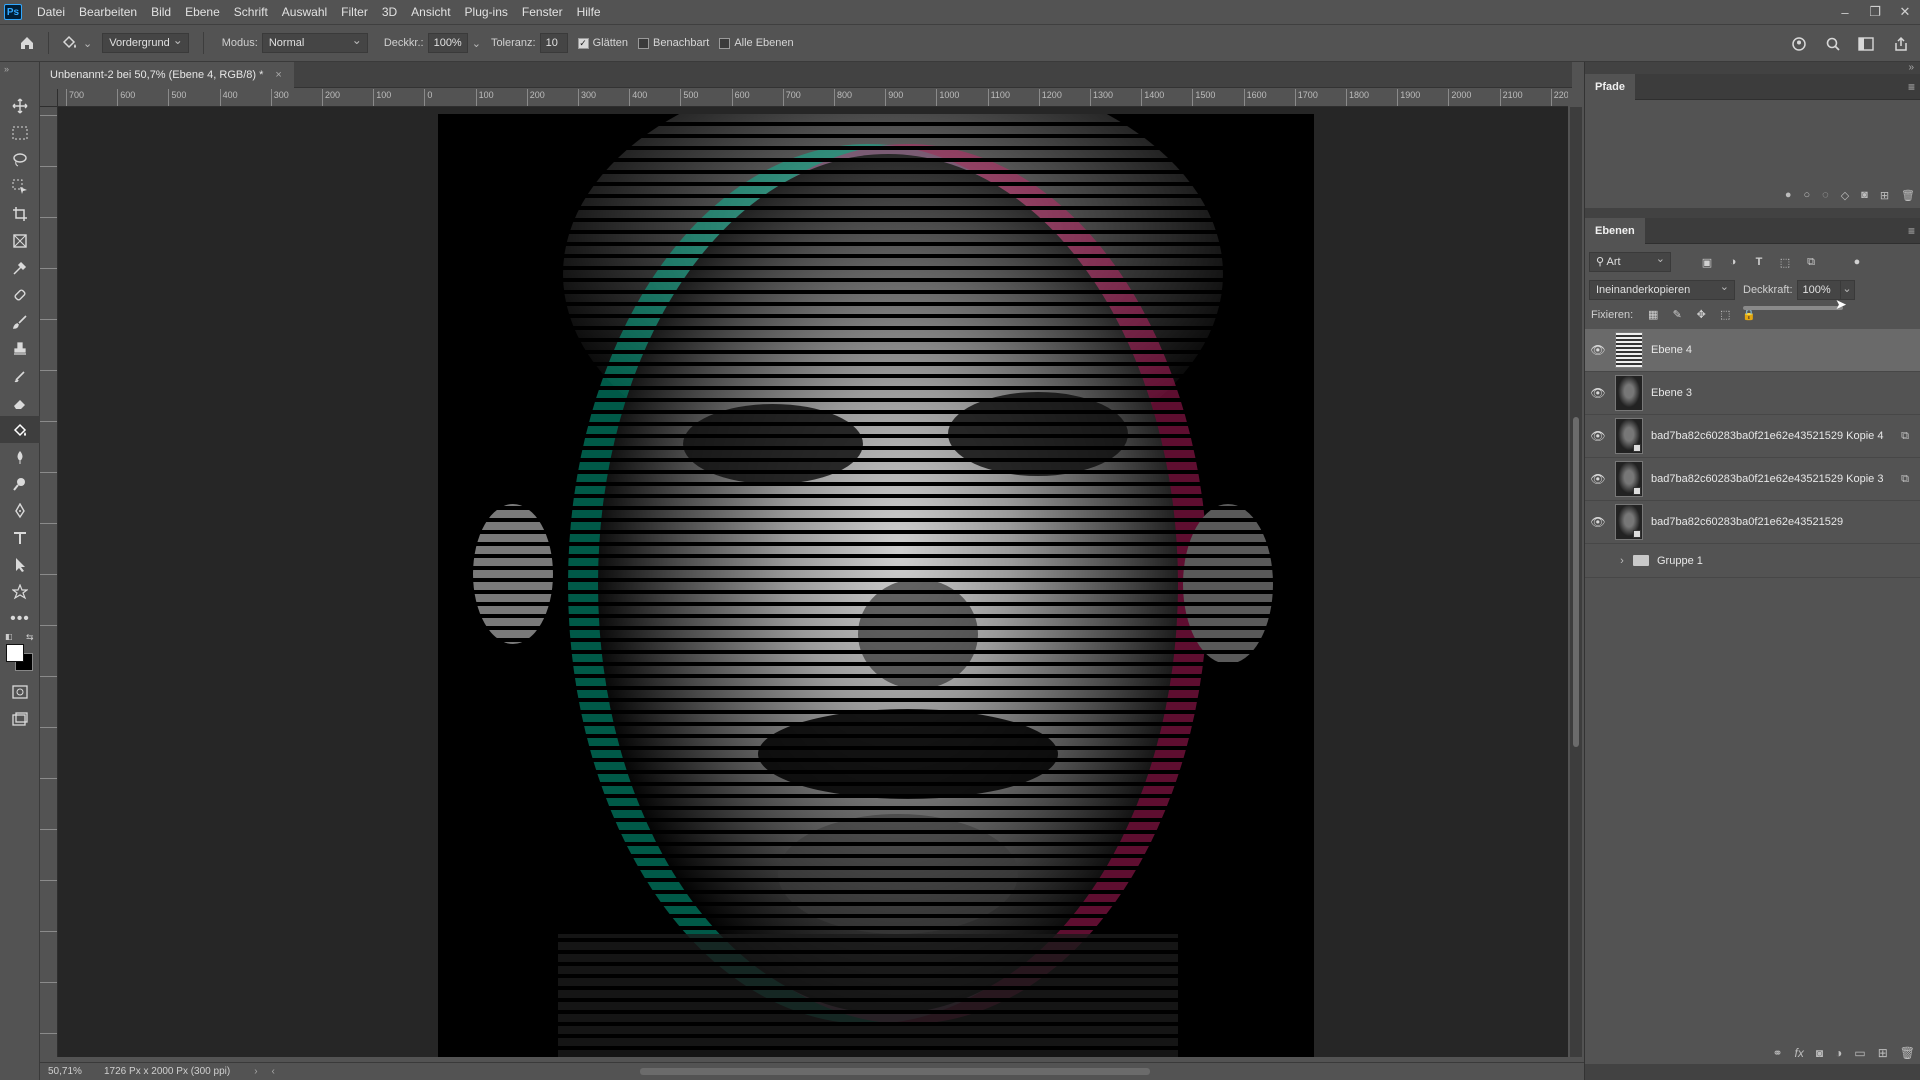 The width and height of the screenshot is (1920, 1080). Describe the element at coordinates (20, 375) in the screenshot. I see `history-brush-tool-icon` at that location.